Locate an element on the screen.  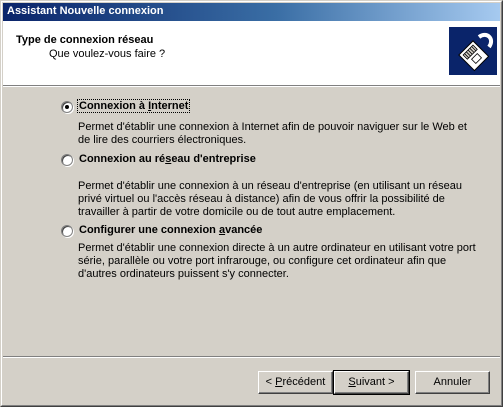
option-enterprise-label: Connexion au réseau d'entreprise is located at coordinates (167, 159).